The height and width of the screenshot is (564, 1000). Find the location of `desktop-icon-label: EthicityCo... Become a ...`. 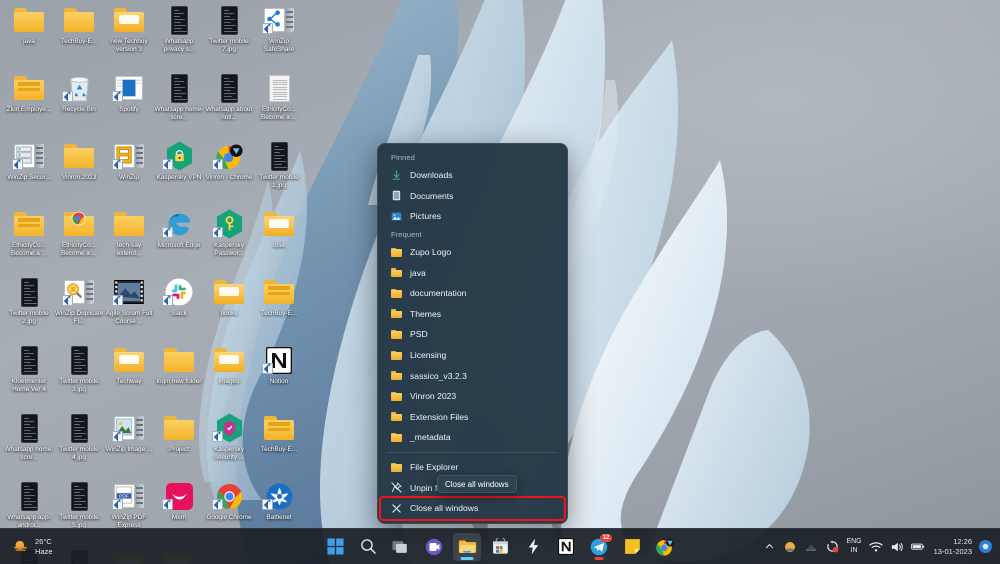

desktop-icon-label: EthicityCo... Become a ... is located at coordinates (29, 249).